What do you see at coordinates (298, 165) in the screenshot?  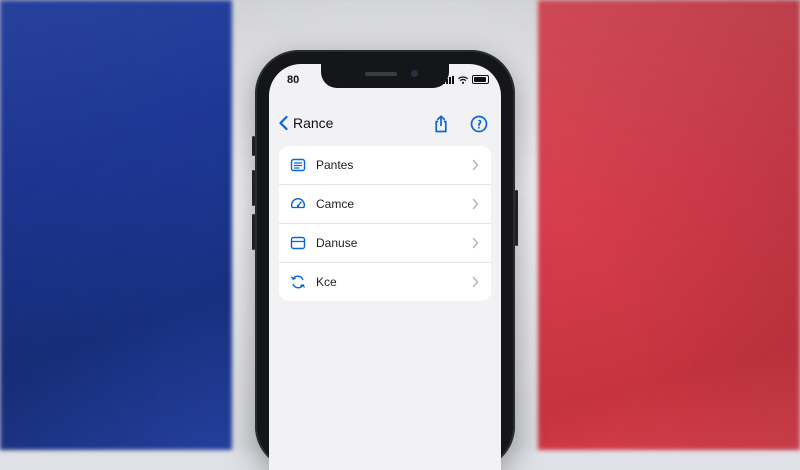 I see `list-icon` at bounding box center [298, 165].